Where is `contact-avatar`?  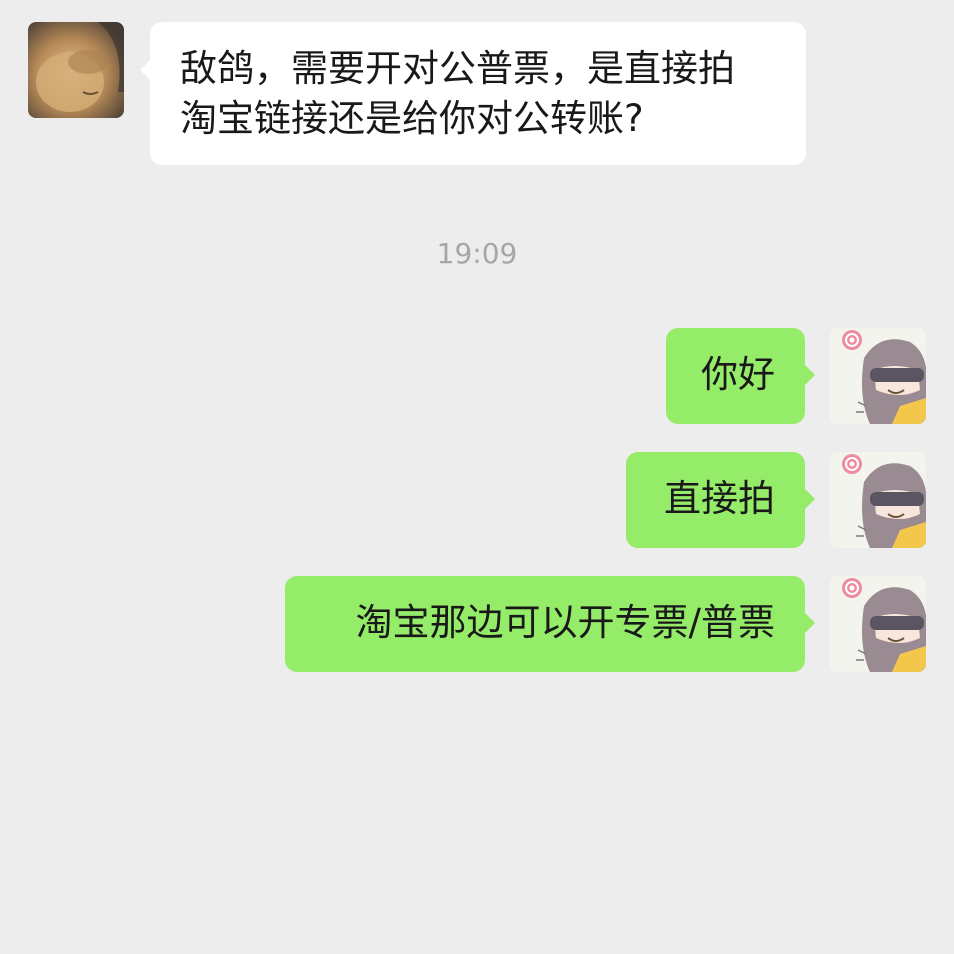 contact-avatar is located at coordinates (76, 70).